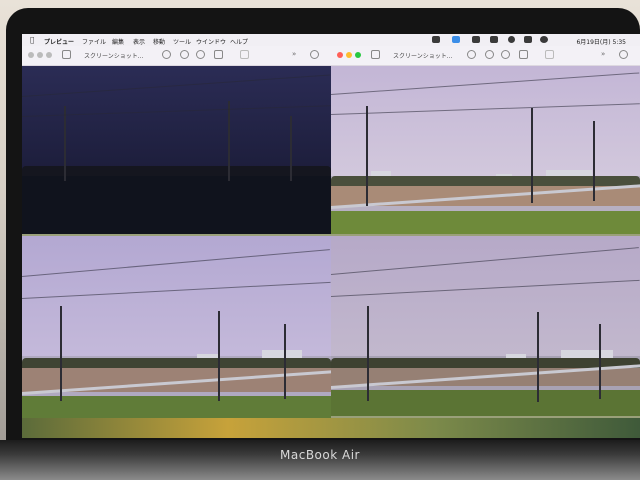 This screenshot has width=640, height=480. I want to click on menu-item-file: ファイル, so click(94, 41).